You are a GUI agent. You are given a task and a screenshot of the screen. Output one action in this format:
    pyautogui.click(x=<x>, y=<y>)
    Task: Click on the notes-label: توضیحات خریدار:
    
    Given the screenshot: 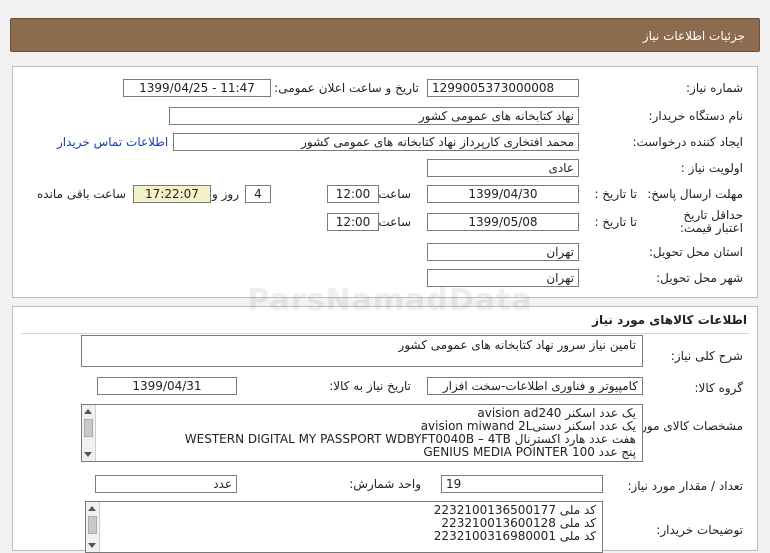 What is the action you would take?
    pyautogui.click(x=699, y=530)
    